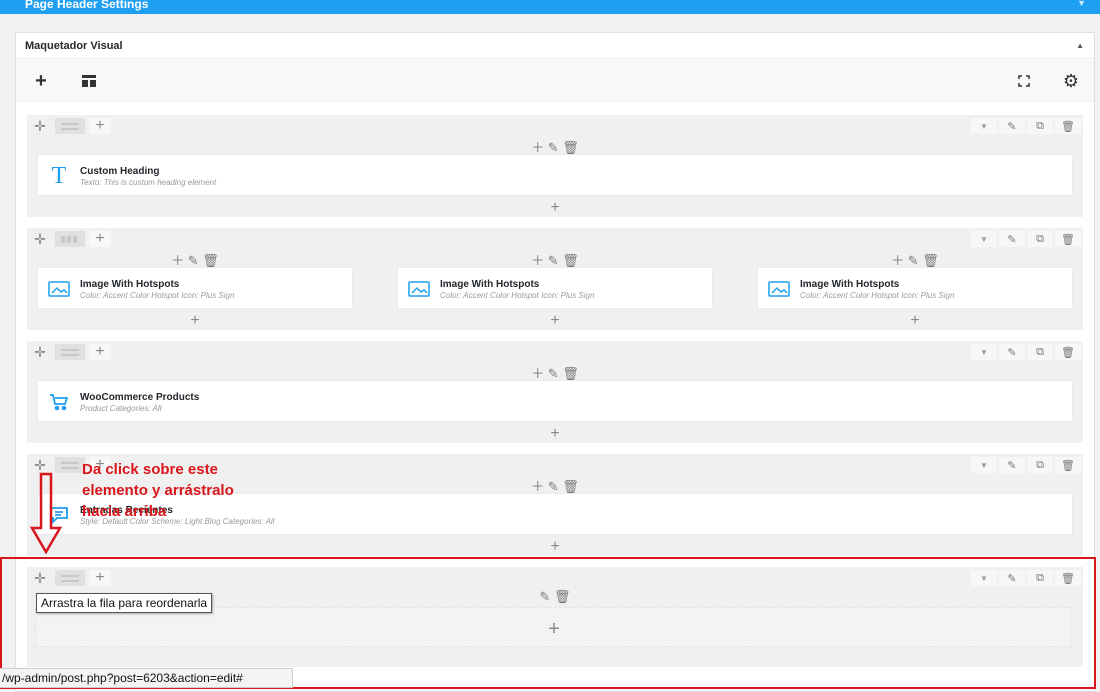 Image resolution: width=1100 pixels, height=692 pixels. What do you see at coordinates (550, 7) in the screenshot?
I see `page-header-settings-bar: Page Header Settings ▼` at bounding box center [550, 7].